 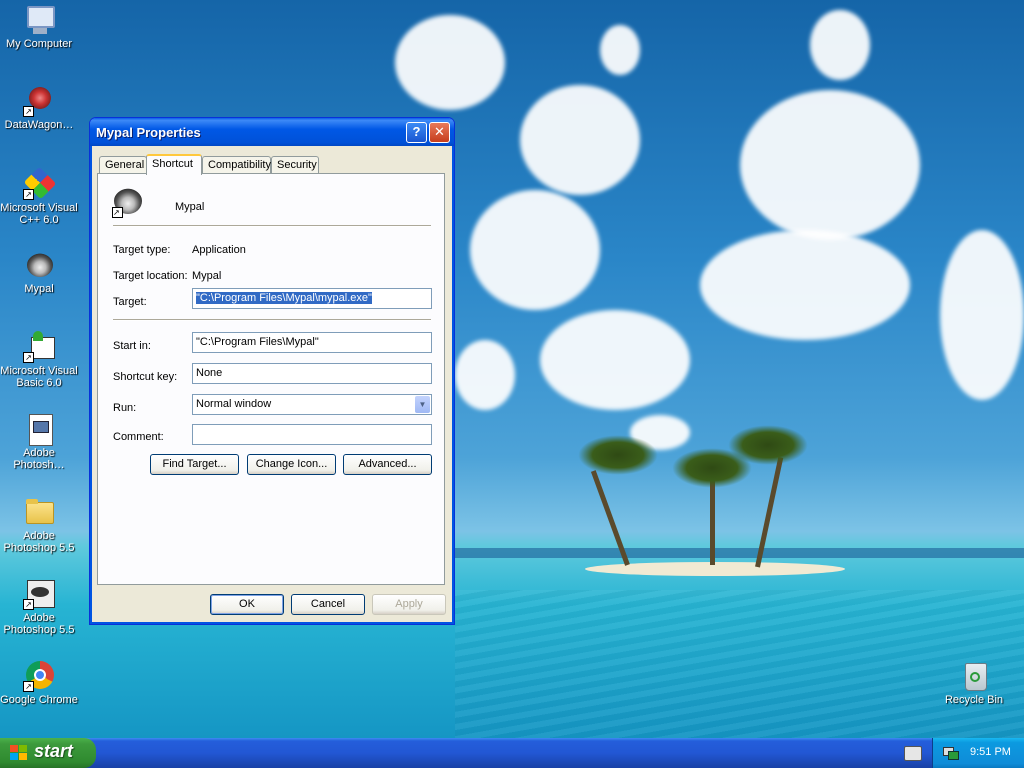 I want to click on raccoon-icon, so click(x=39, y=265).